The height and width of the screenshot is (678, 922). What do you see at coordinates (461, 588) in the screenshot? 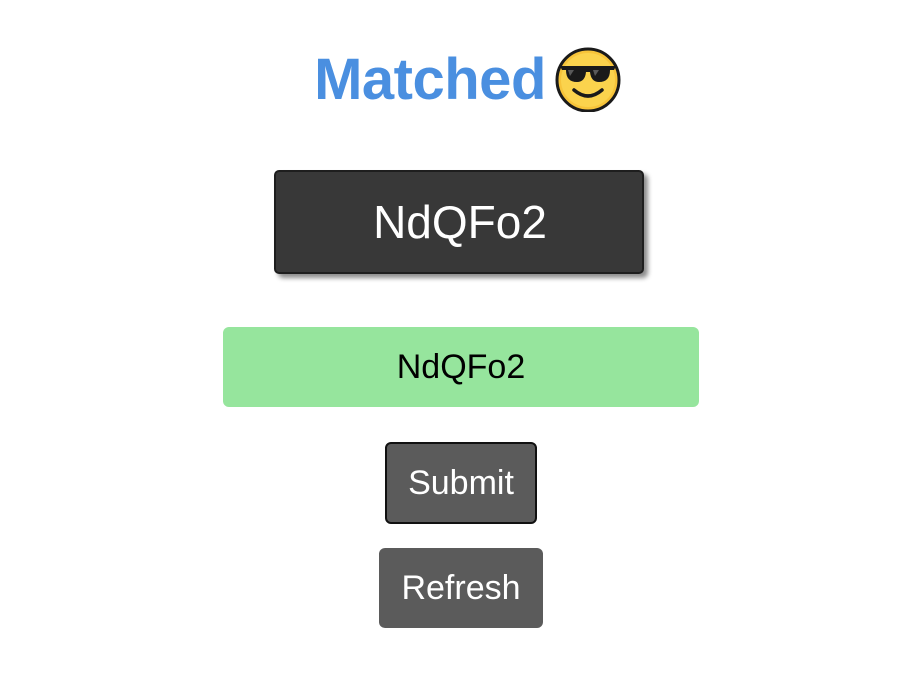
I see `refresh-button: Refresh` at bounding box center [461, 588].